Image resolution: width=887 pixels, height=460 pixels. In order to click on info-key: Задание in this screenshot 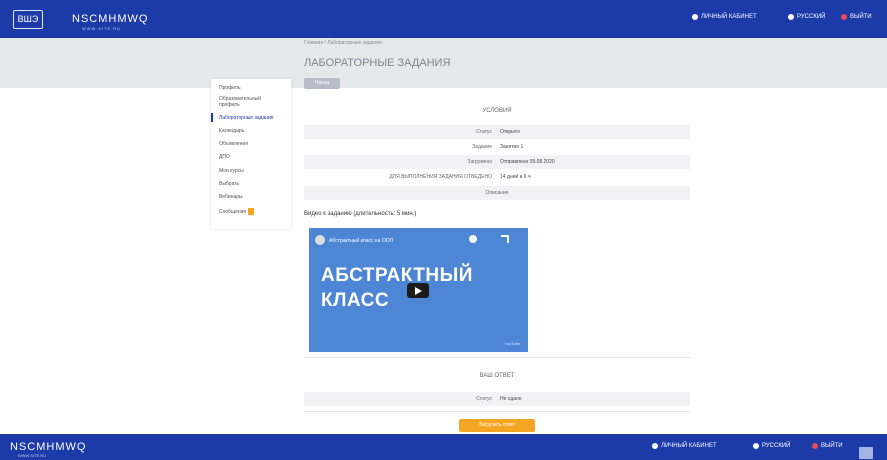, I will do `click(482, 147)`.